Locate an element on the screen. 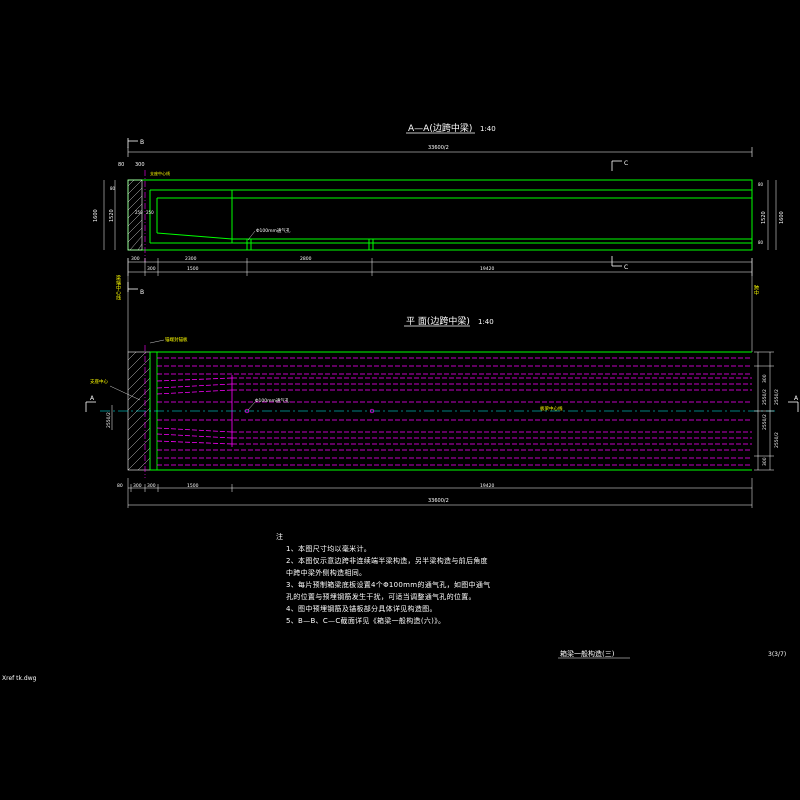 This screenshot has width=800, height=800. section-dim-80-top: 80 is located at coordinates (121, 165).